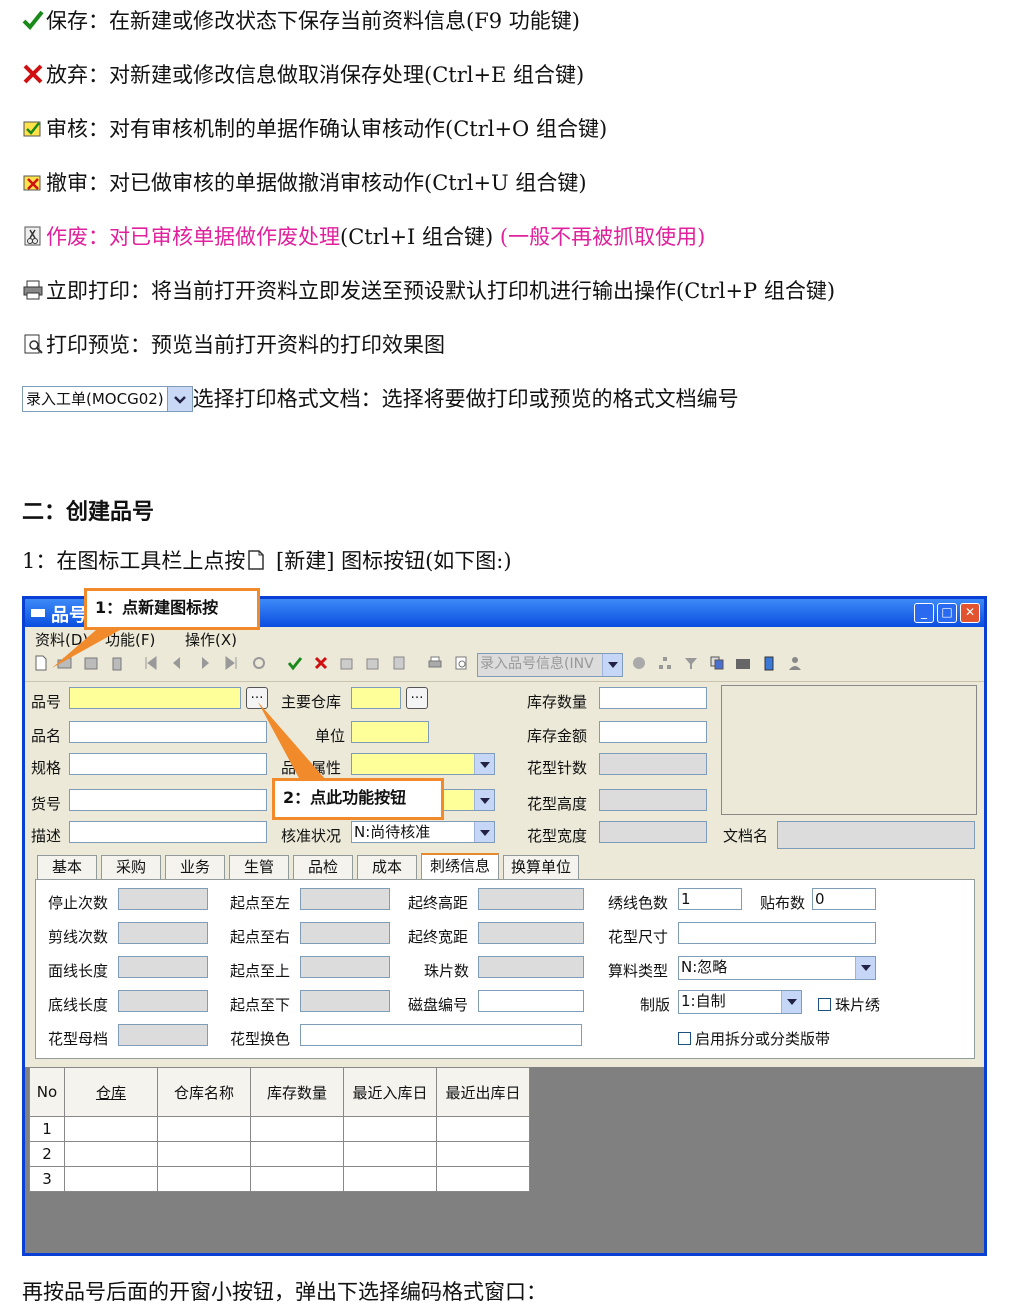 The height and width of the screenshot is (1313, 1024). Describe the element at coordinates (163, 933) in the screenshot. I see `trim-count-input` at that location.